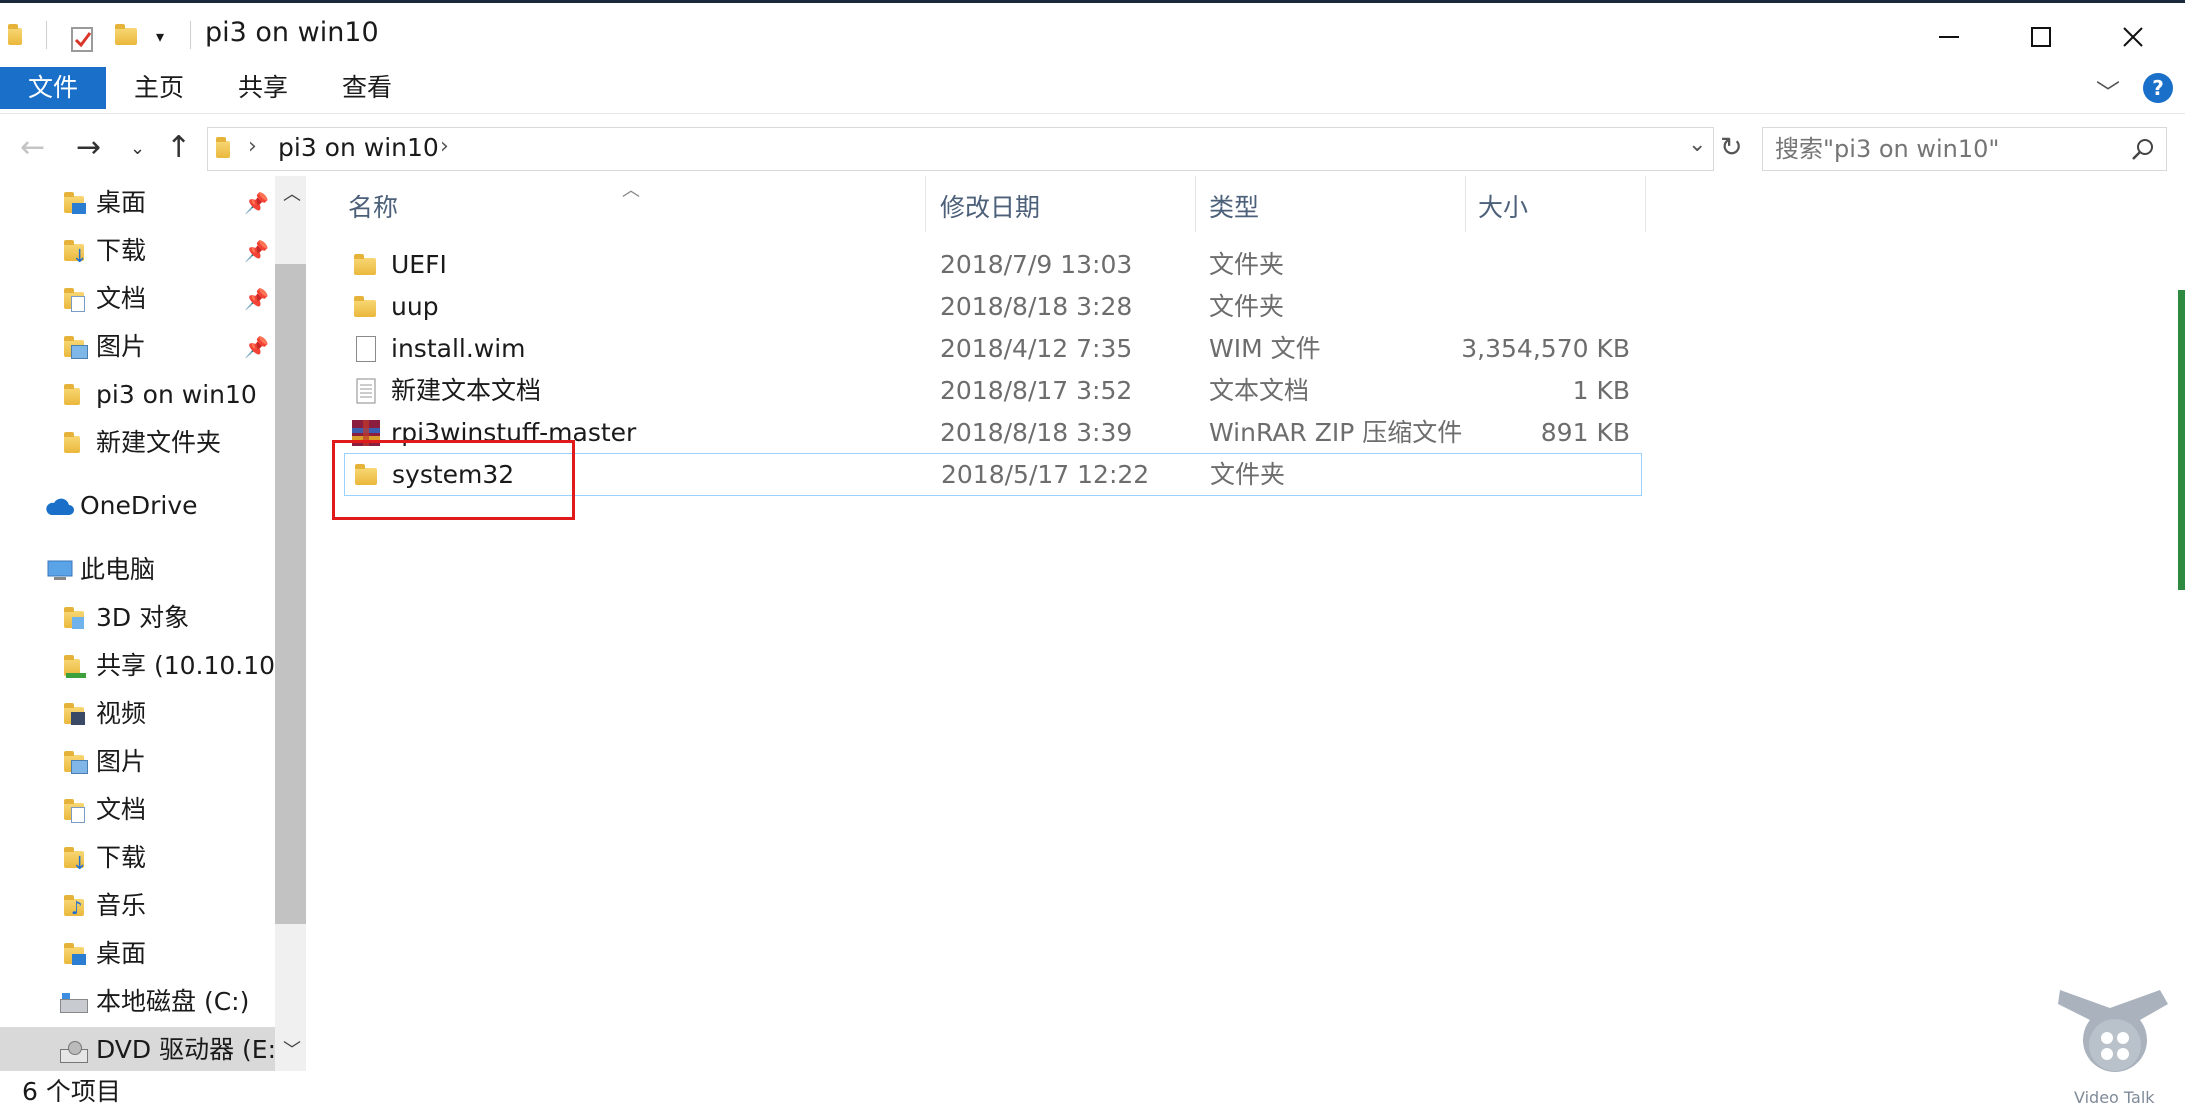 Image resolution: width=2185 pixels, height=1112 pixels. I want to click on nav-item-label: 共享 (10.10.10.2, so click(185, 665).